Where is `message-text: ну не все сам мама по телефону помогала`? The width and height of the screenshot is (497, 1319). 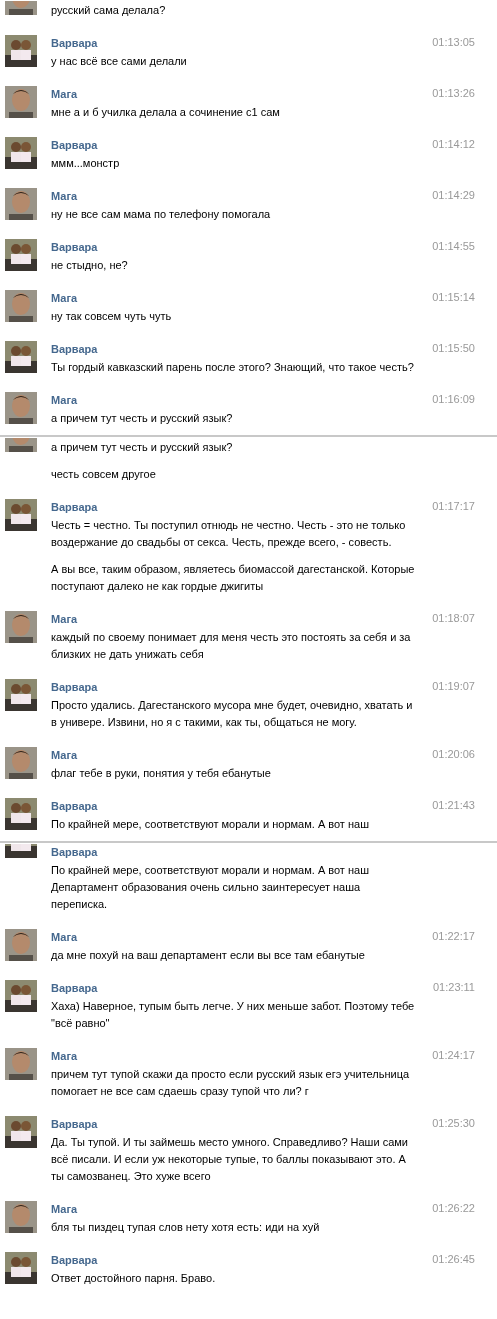
message-text: ну не все сам мама по телефону помогала is located at coordinates (161, 214).